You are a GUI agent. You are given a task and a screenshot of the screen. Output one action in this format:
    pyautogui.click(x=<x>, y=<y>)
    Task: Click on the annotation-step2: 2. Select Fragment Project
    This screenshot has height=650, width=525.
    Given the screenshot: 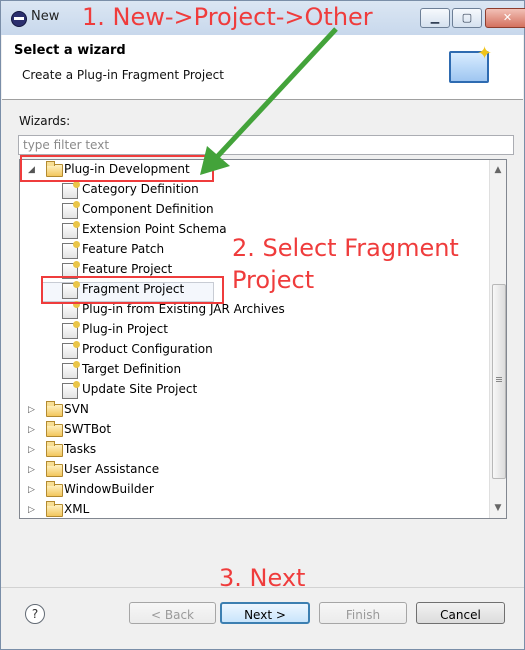 What is the action you would take?
    pyautogui.click(x=345, y=264)
    